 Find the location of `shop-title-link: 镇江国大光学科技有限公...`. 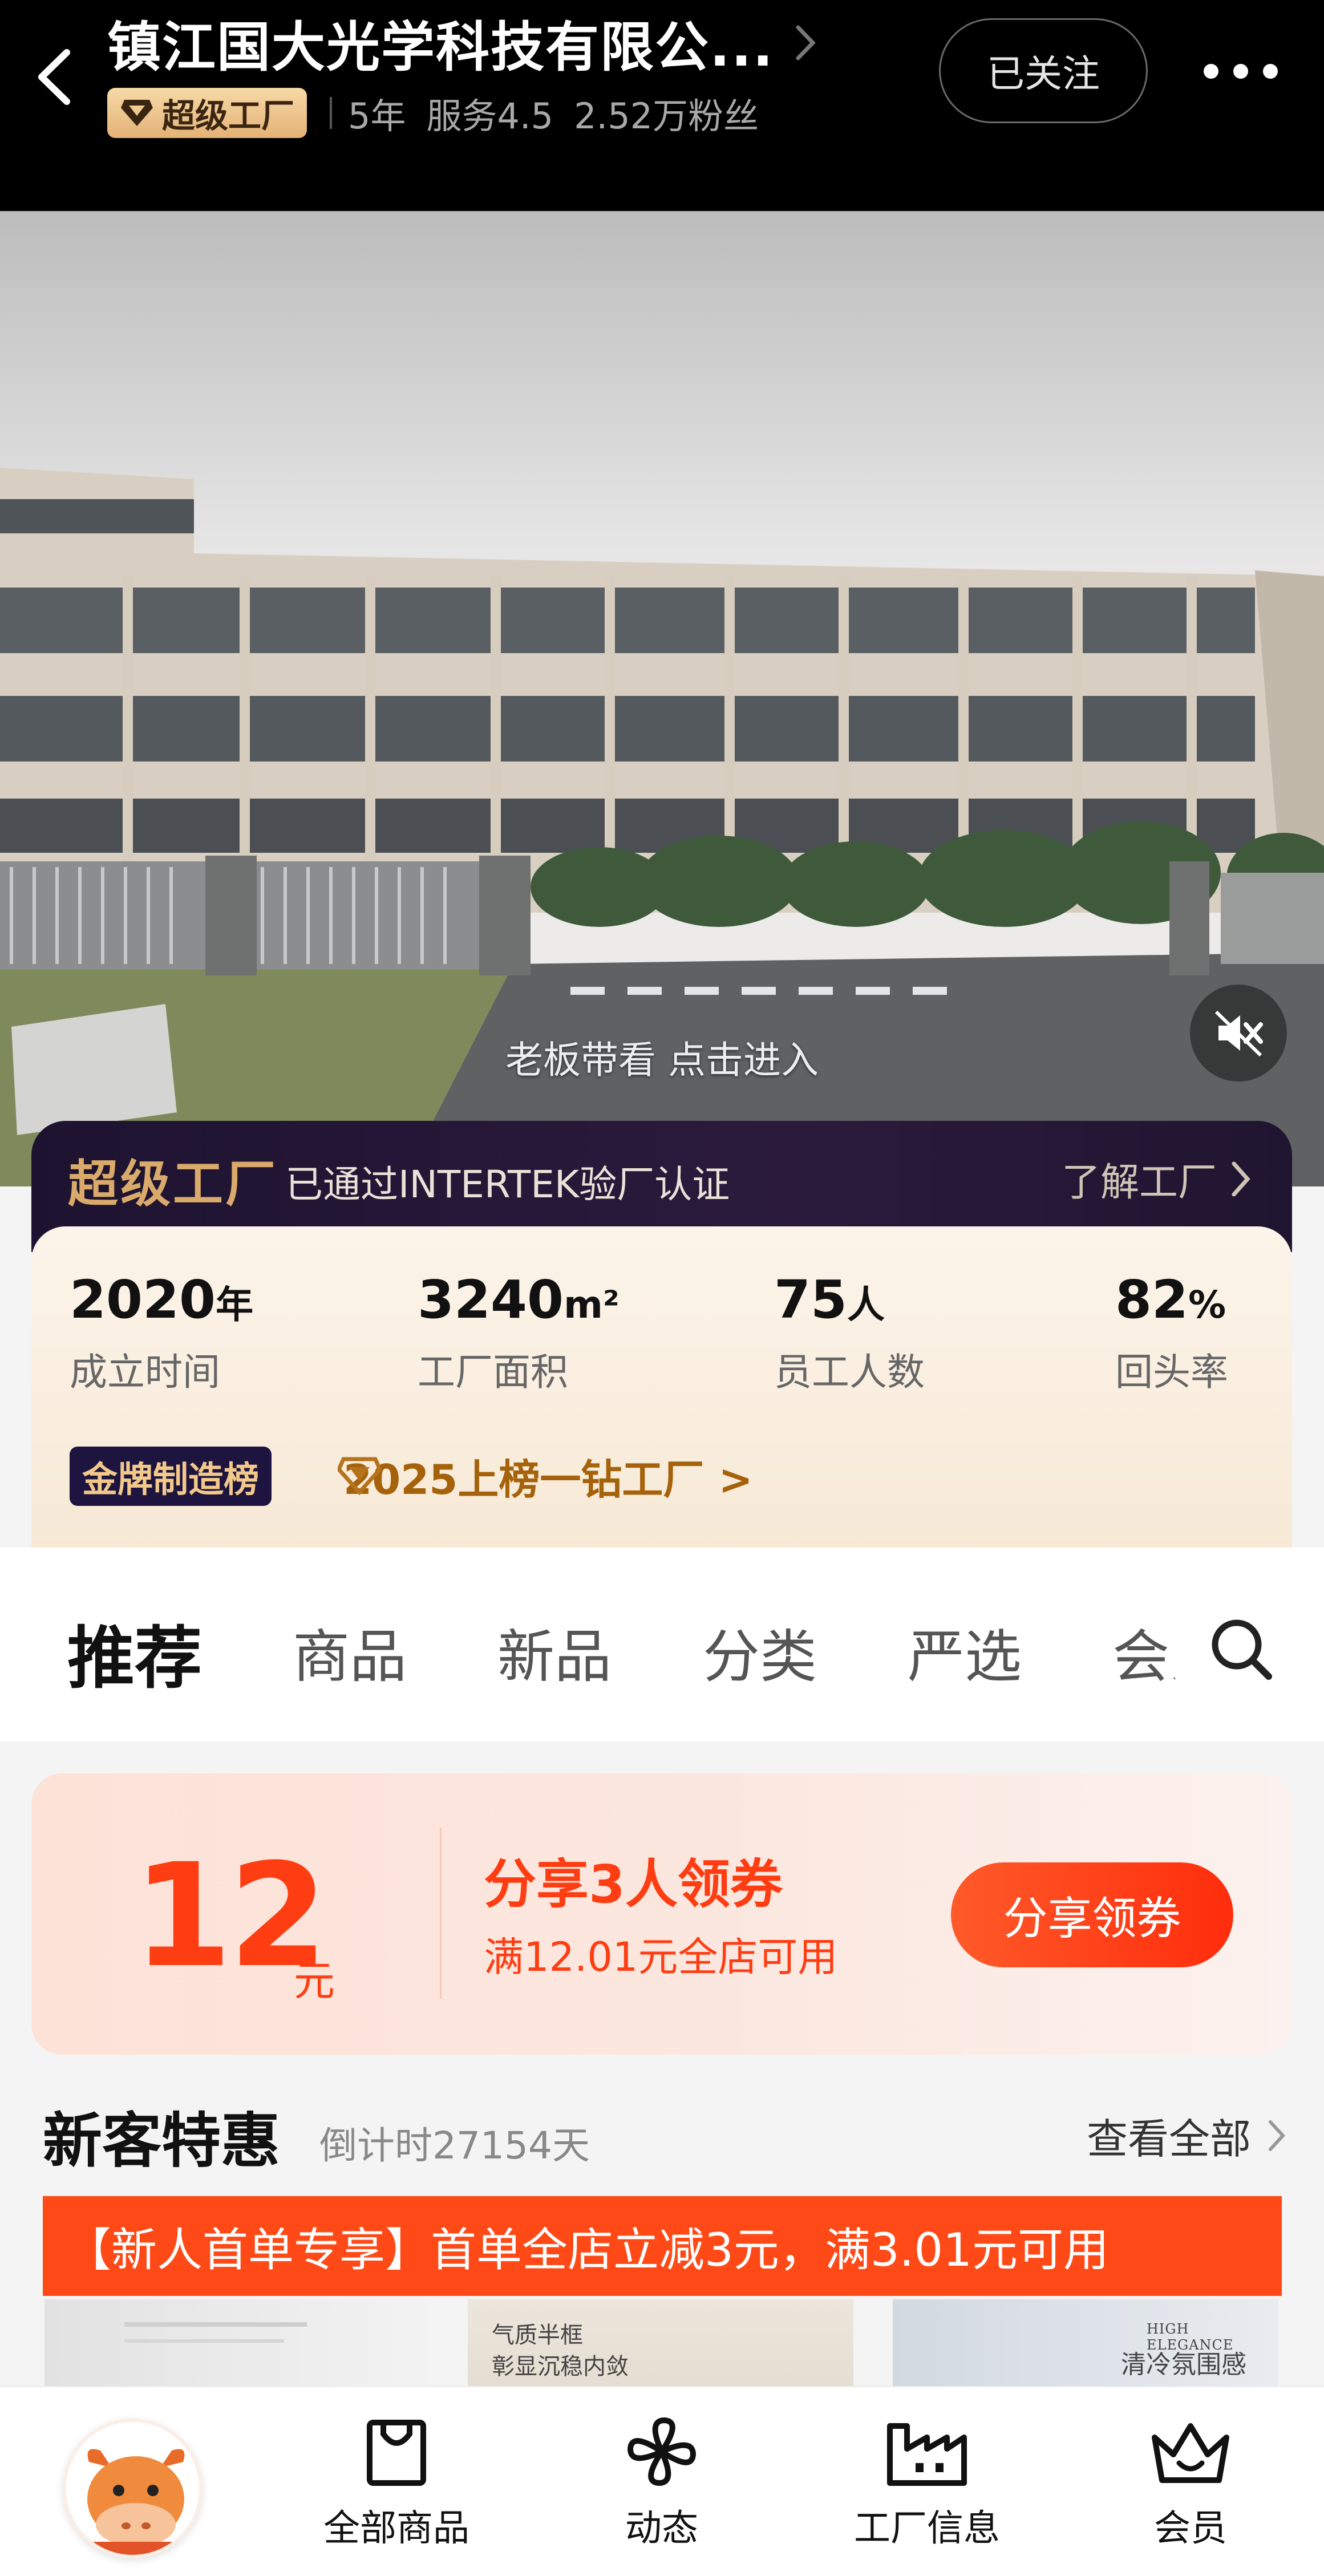

shop-title-link: 镇江国大光学科技有限公... is located at coordinates (463, 44).